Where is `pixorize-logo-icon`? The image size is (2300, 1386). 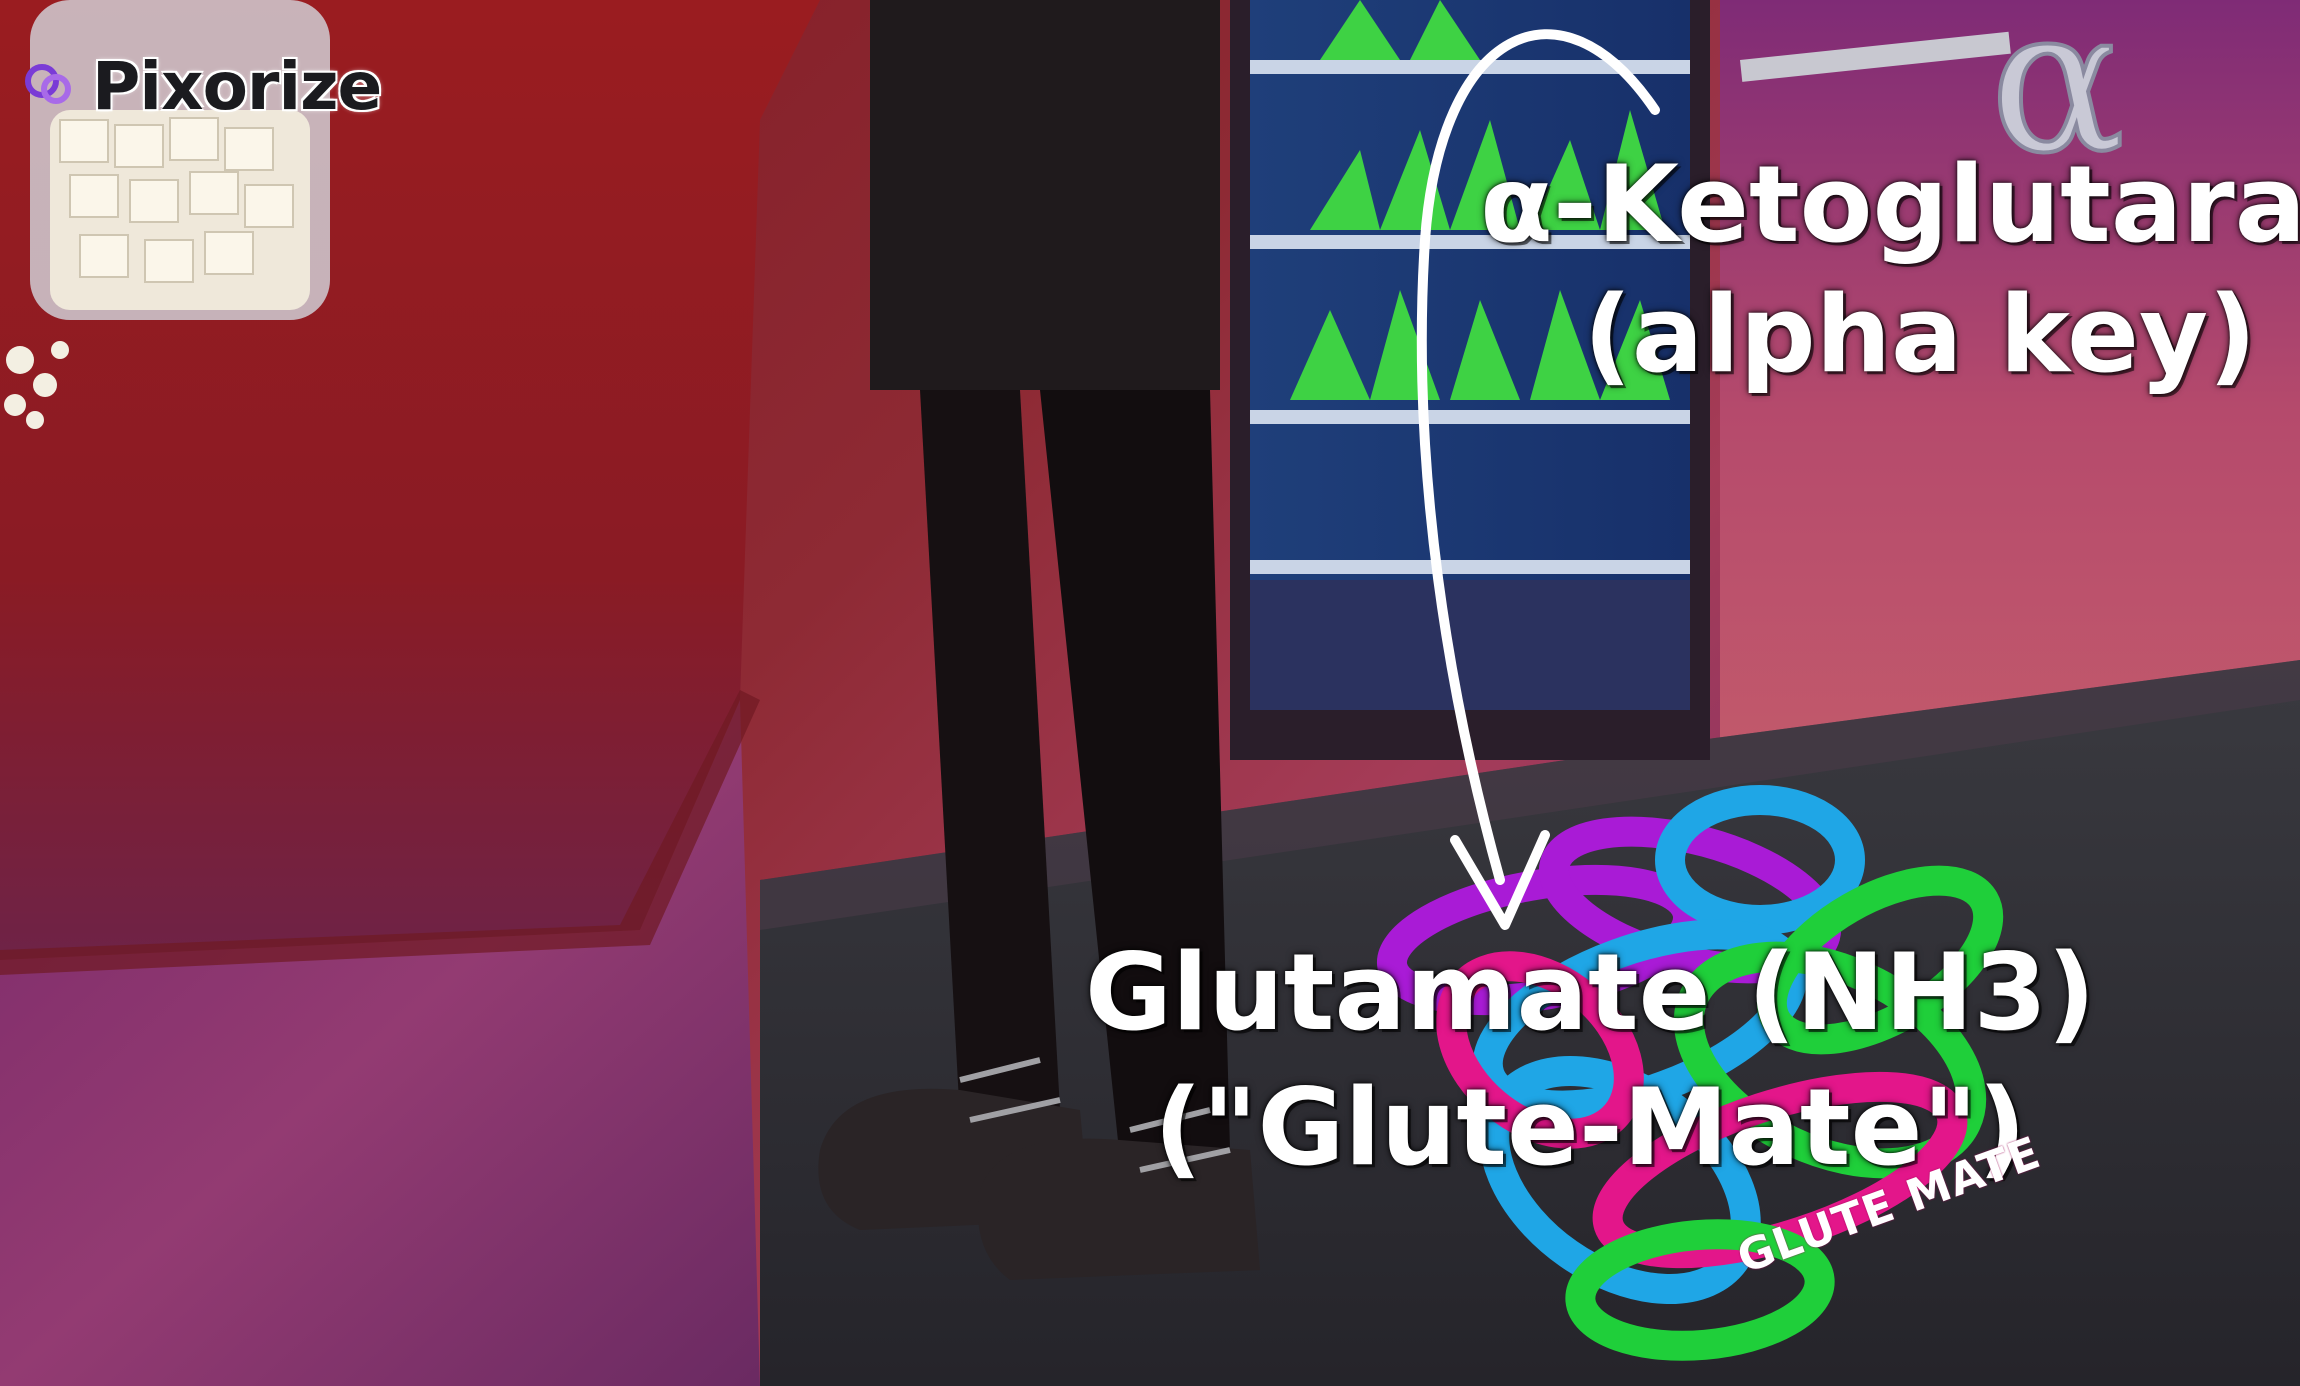
pixorize-logo-icon is located at coordinates (48, 83).